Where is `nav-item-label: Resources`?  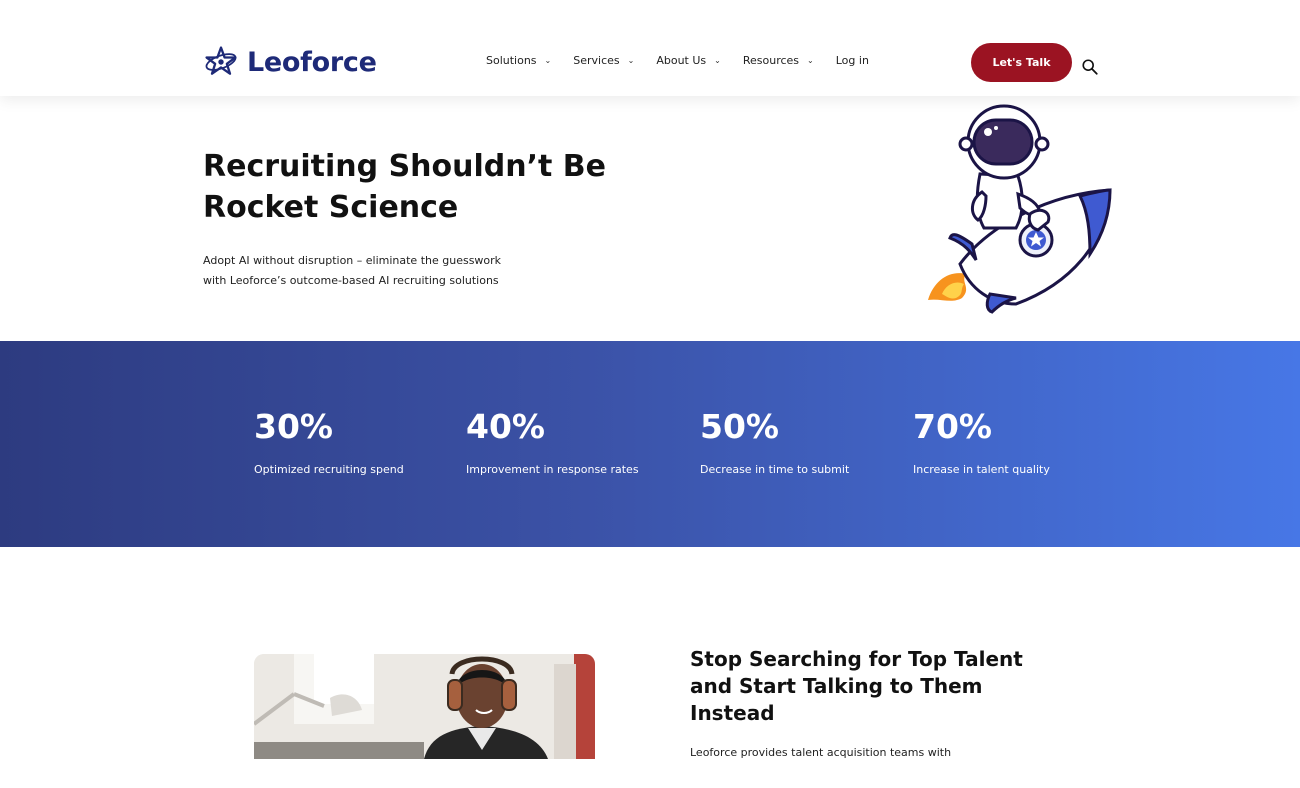
nav-item-label: Resources is located at coordinates (771, 60).